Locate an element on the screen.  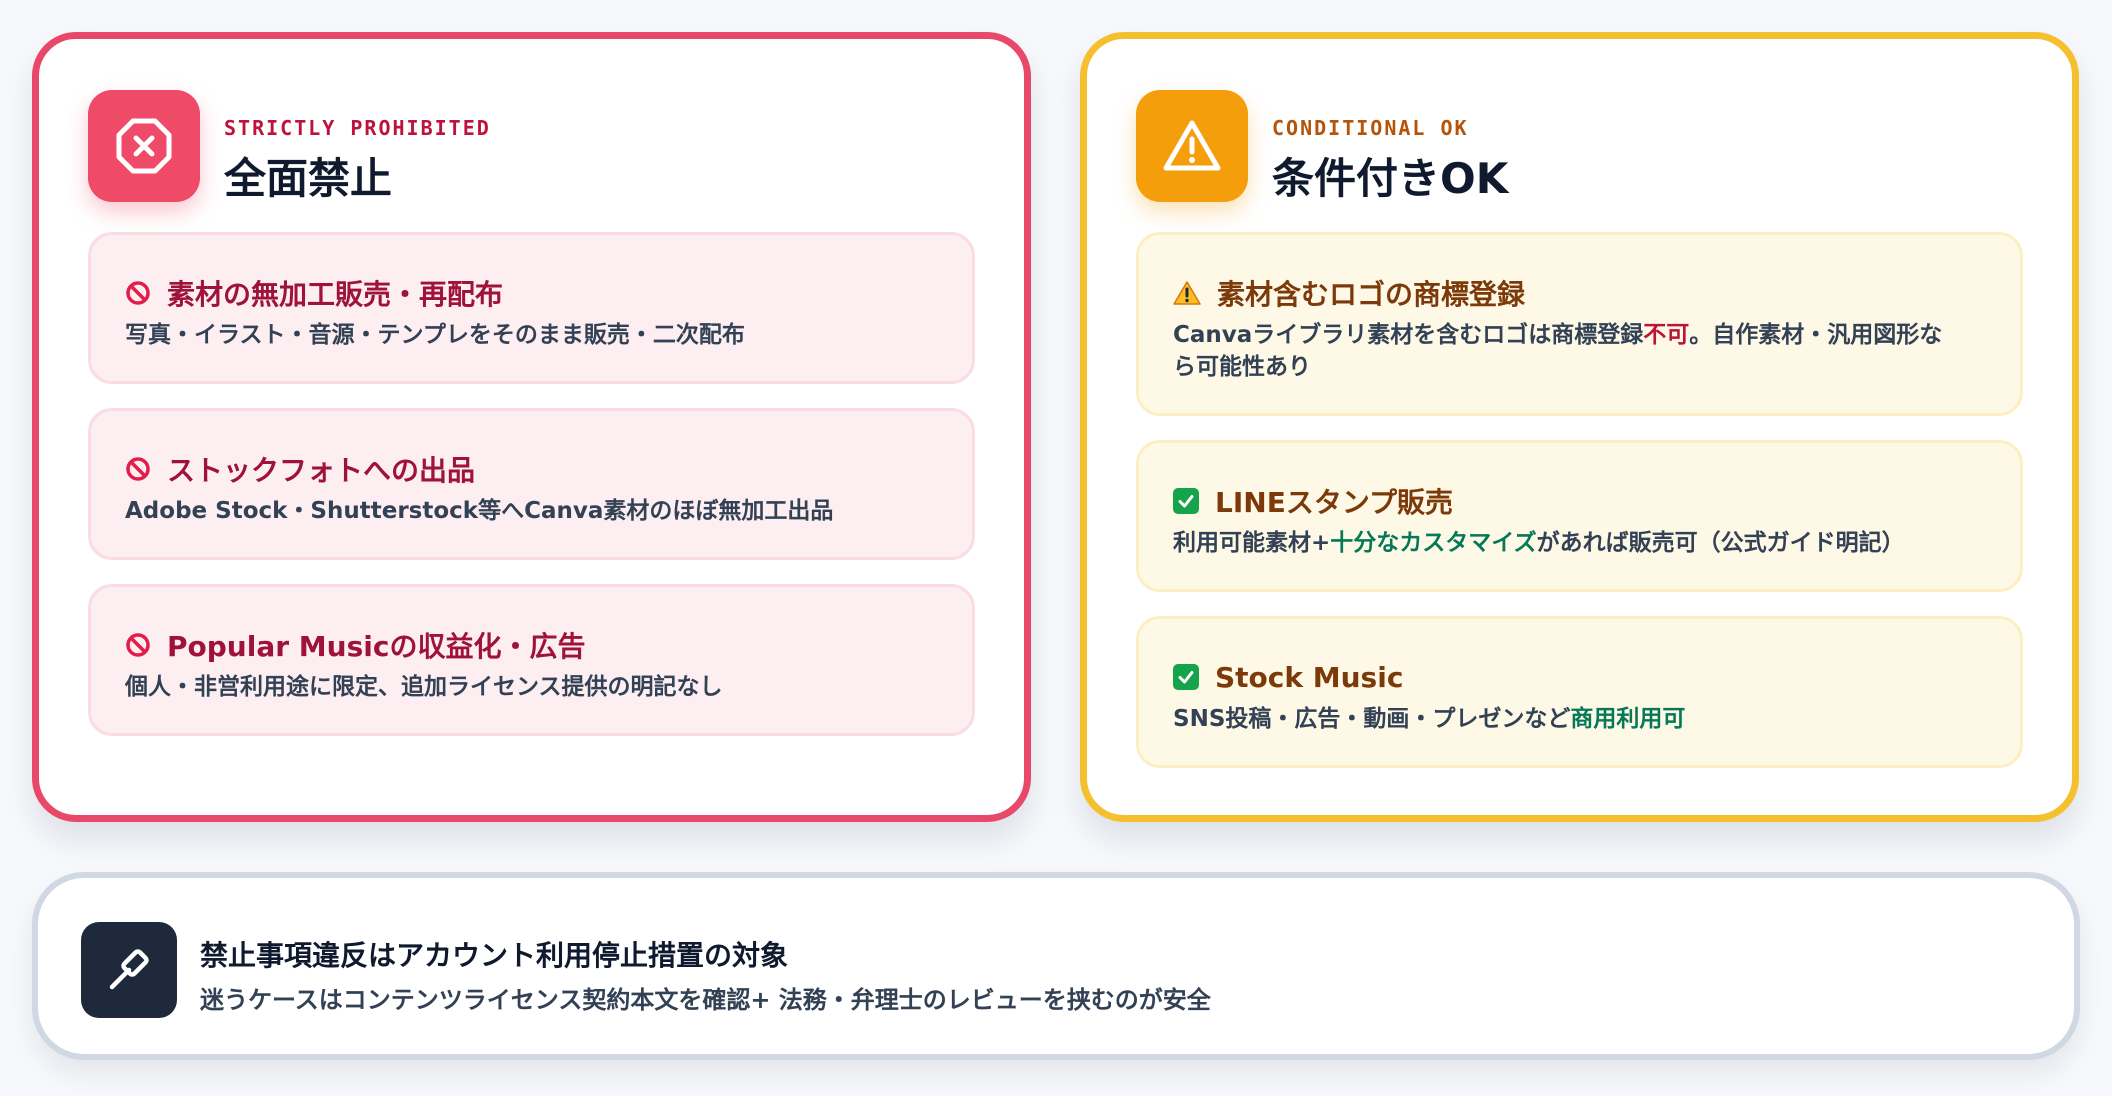
highlight-customize: 十分なカスタマイズ is located at coordinates (1433, 543).